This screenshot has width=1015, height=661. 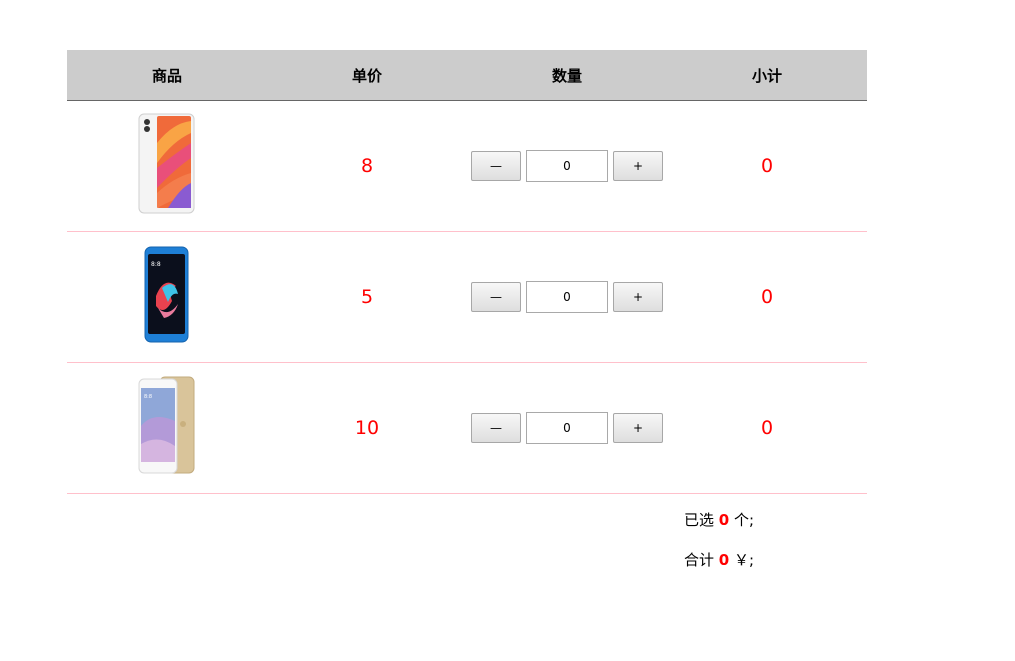 What do you see at coordinates (767, 75) in the screenshot?
I see `header-subtotal: 小计` at bounding box center [767, 75].